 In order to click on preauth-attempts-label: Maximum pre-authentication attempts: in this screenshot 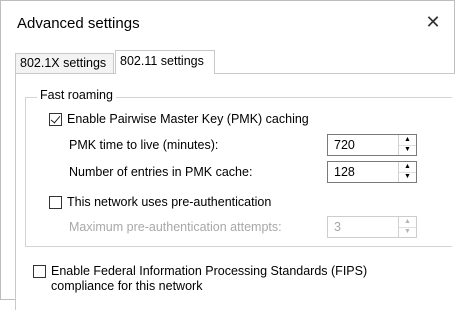, I will do `click(175, 227)`.